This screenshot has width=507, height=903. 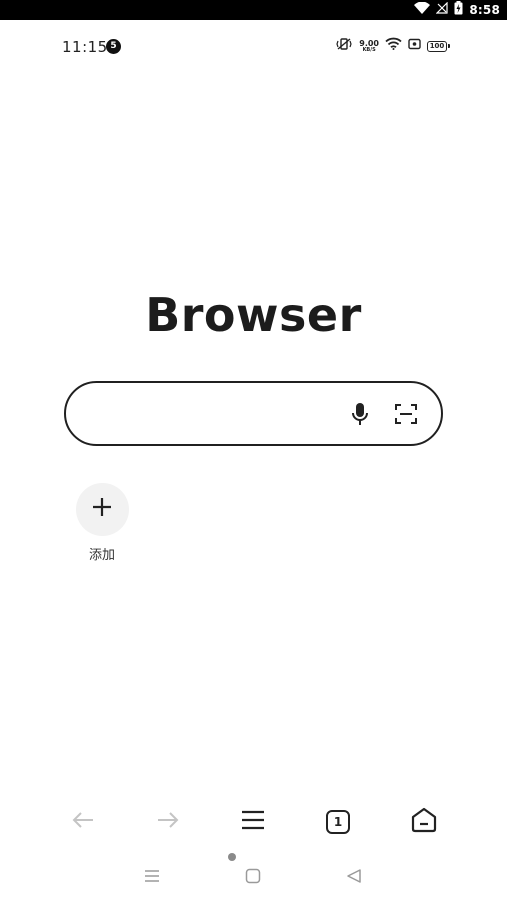 I want to click on back-button, so click(x=83, y=822).